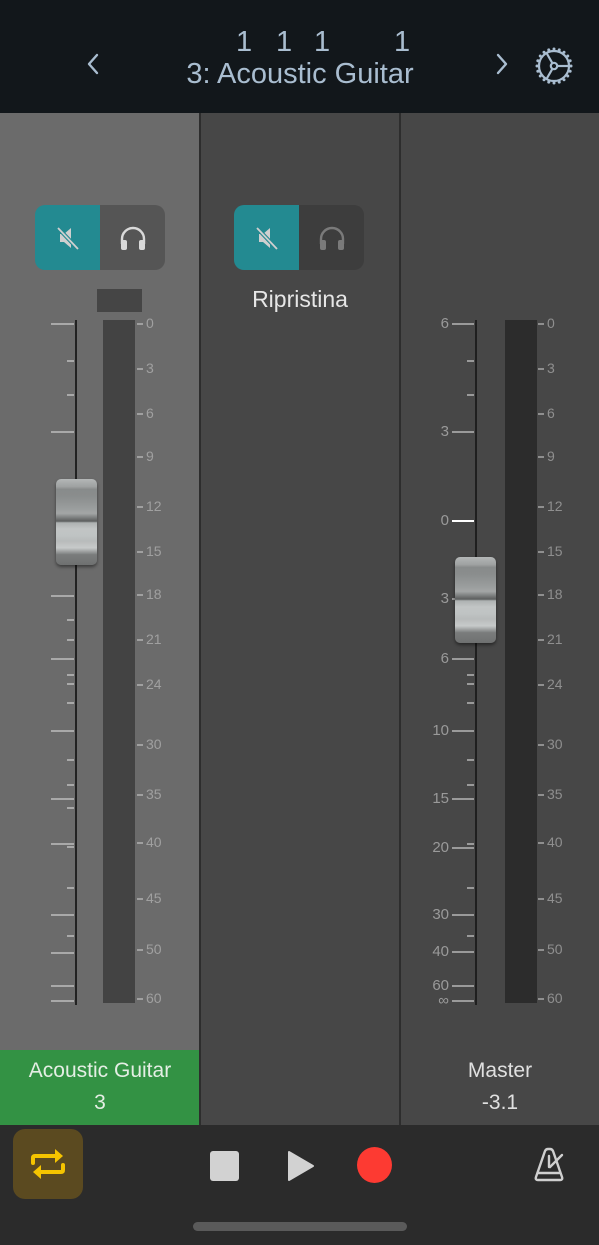  Describe the element at coordinates (444, 598) in the screenshot. I see `fader-scale-label: 3` at that location.